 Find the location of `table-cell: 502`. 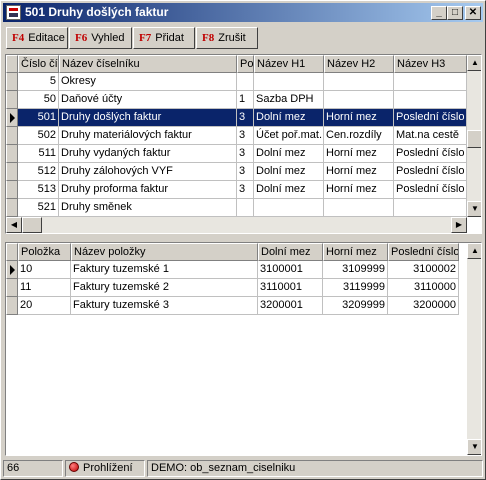

table-cell: 502 is located at coordinates (38, 136).